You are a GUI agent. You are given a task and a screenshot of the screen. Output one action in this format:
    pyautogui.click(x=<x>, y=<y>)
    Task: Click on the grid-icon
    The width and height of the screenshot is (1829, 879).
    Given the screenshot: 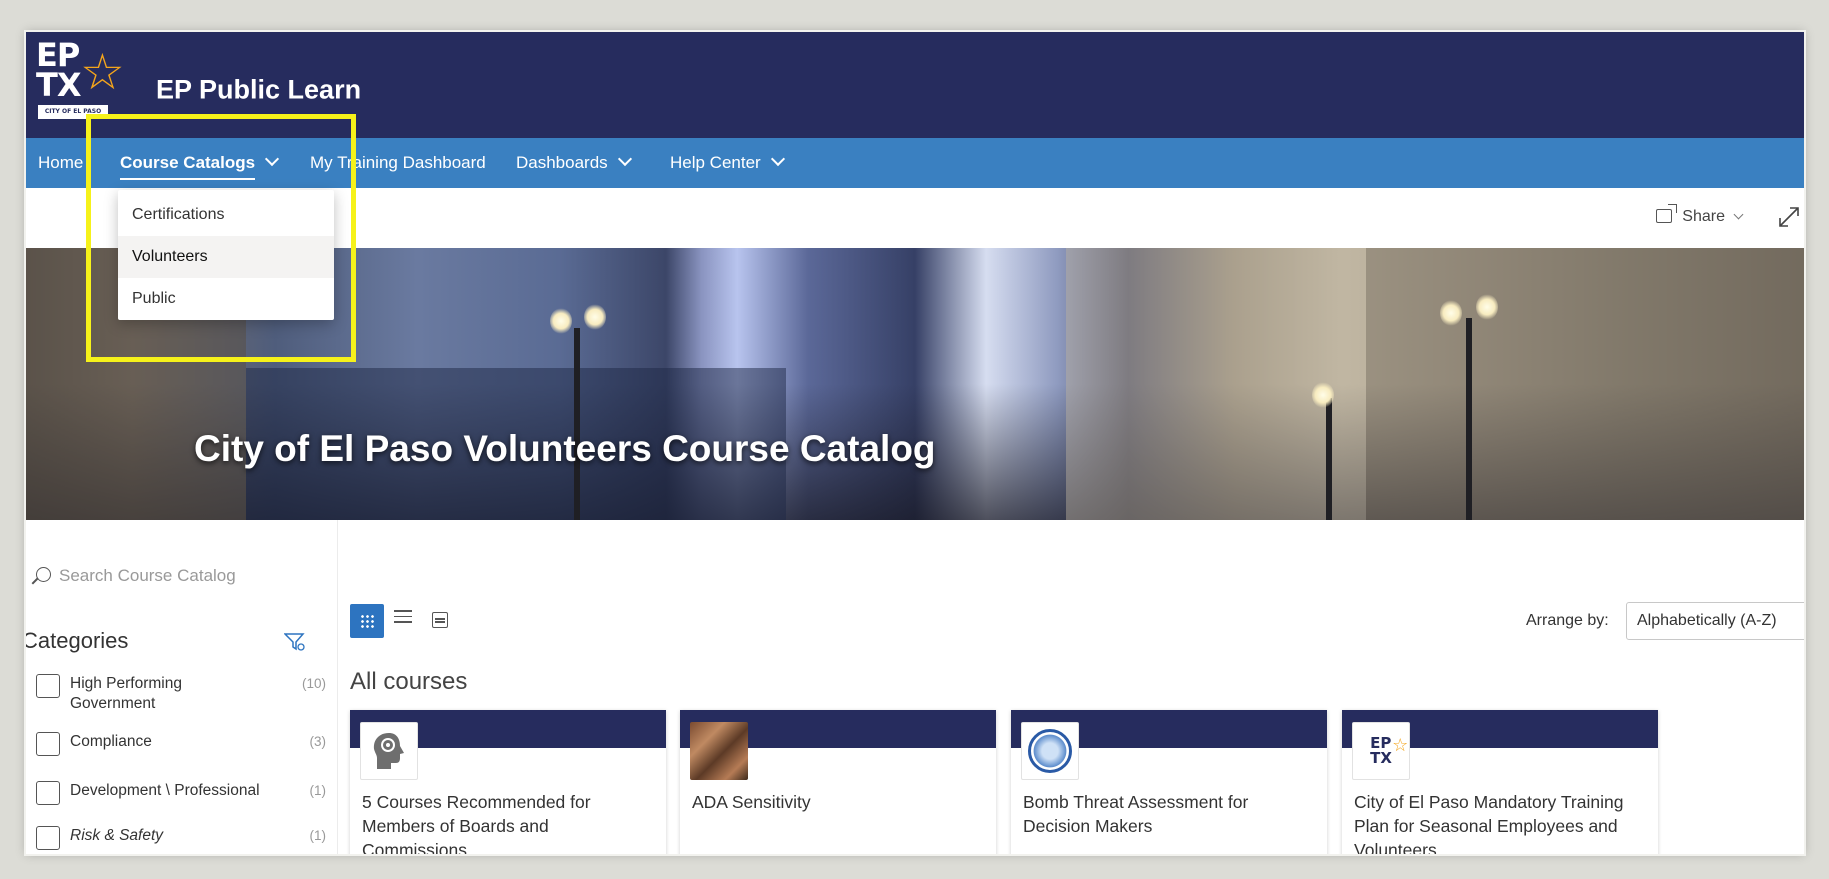 What is the action you would take?
    pyautogui.click(x=367, y=621)
    